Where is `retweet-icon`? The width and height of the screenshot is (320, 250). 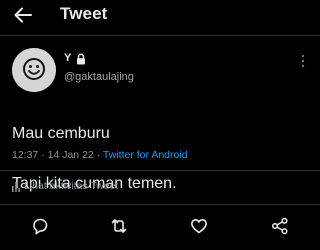 retweet-icon is located at coordinates (119, 226).